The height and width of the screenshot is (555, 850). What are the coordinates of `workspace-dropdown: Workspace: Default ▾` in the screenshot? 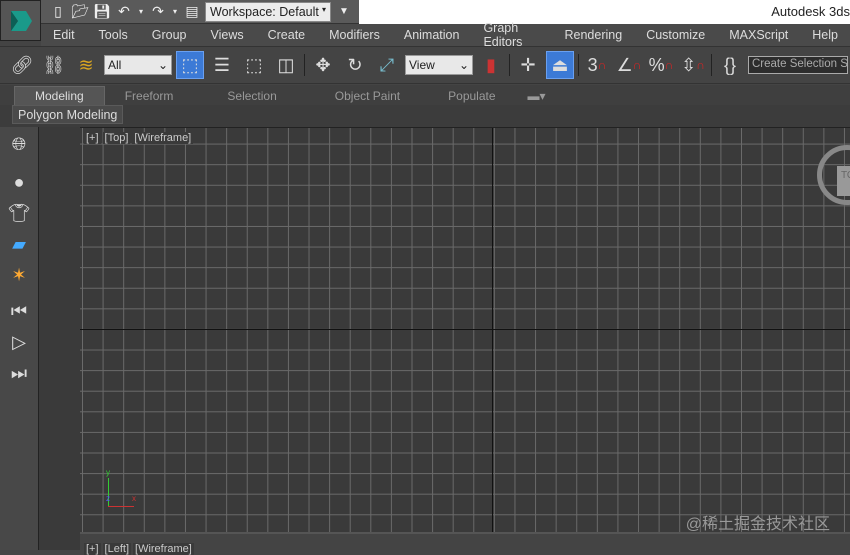 It's located at (268, 11).